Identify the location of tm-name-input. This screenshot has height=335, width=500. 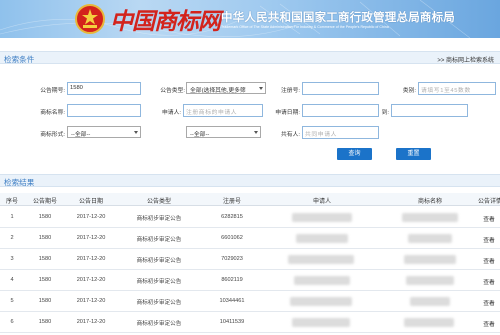
(104, 110).